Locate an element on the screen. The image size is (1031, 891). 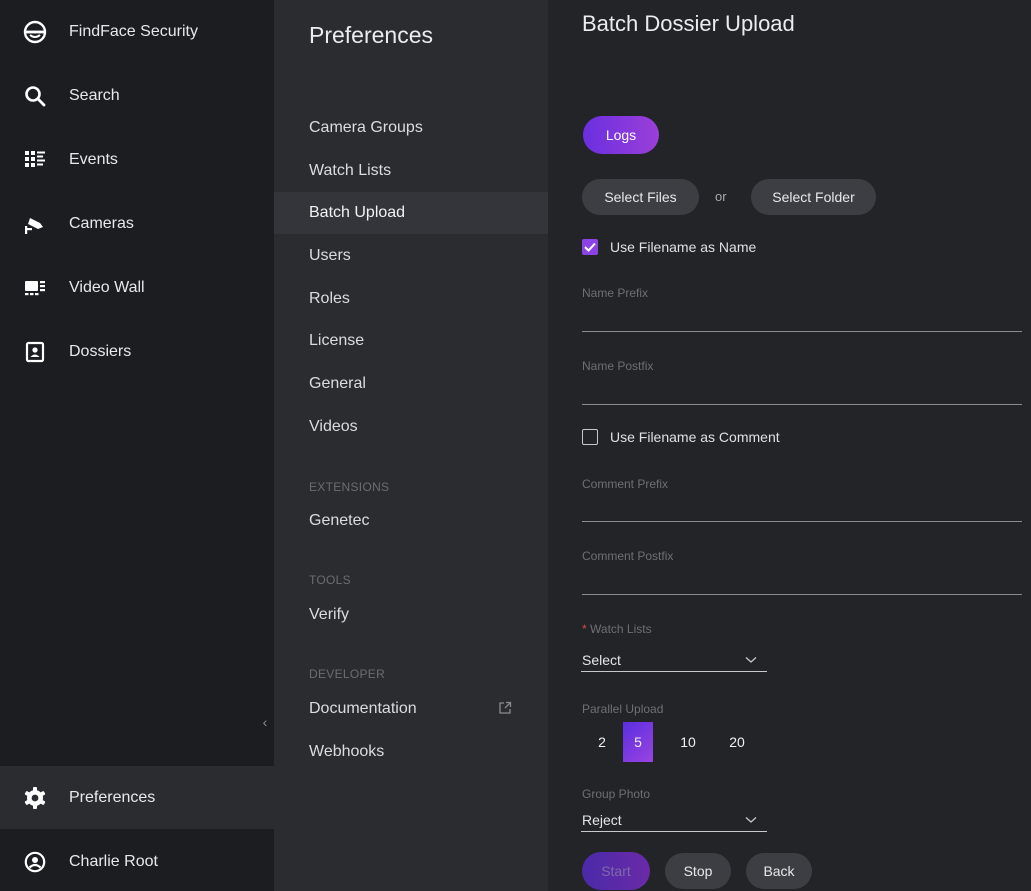
sidebar-item-label: Search is located at coordinates (94, 95).